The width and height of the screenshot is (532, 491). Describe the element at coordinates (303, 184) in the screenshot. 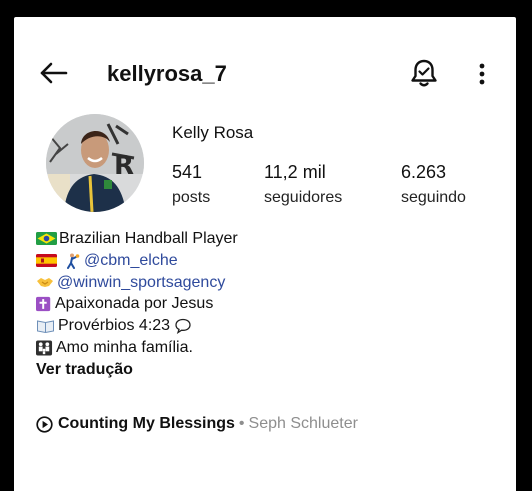

I see `stat-followers: 11,2 mil seguidores` at that location.